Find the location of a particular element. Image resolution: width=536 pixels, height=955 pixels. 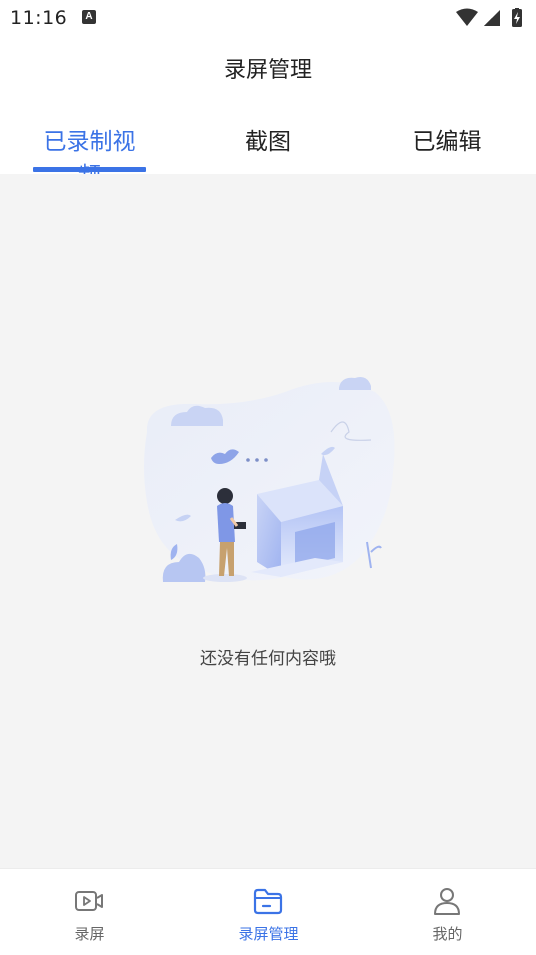

tab-bar: 已录制视频 截图 已编辑 is located at coordinates (268, 149).